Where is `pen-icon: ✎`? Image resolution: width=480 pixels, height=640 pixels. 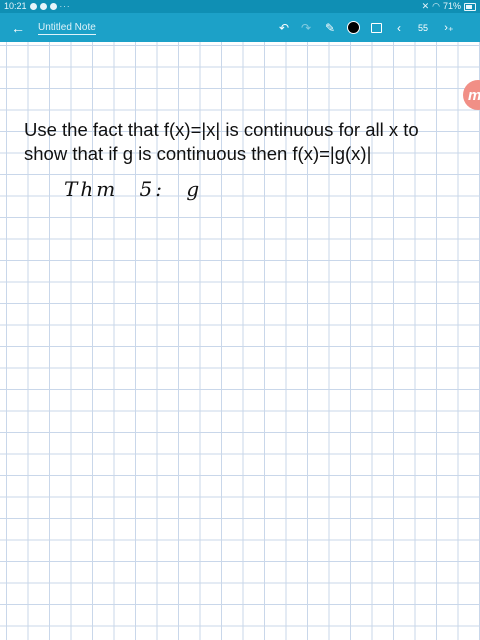
pen-icon: ✎ is located at coordinates (330, 27).